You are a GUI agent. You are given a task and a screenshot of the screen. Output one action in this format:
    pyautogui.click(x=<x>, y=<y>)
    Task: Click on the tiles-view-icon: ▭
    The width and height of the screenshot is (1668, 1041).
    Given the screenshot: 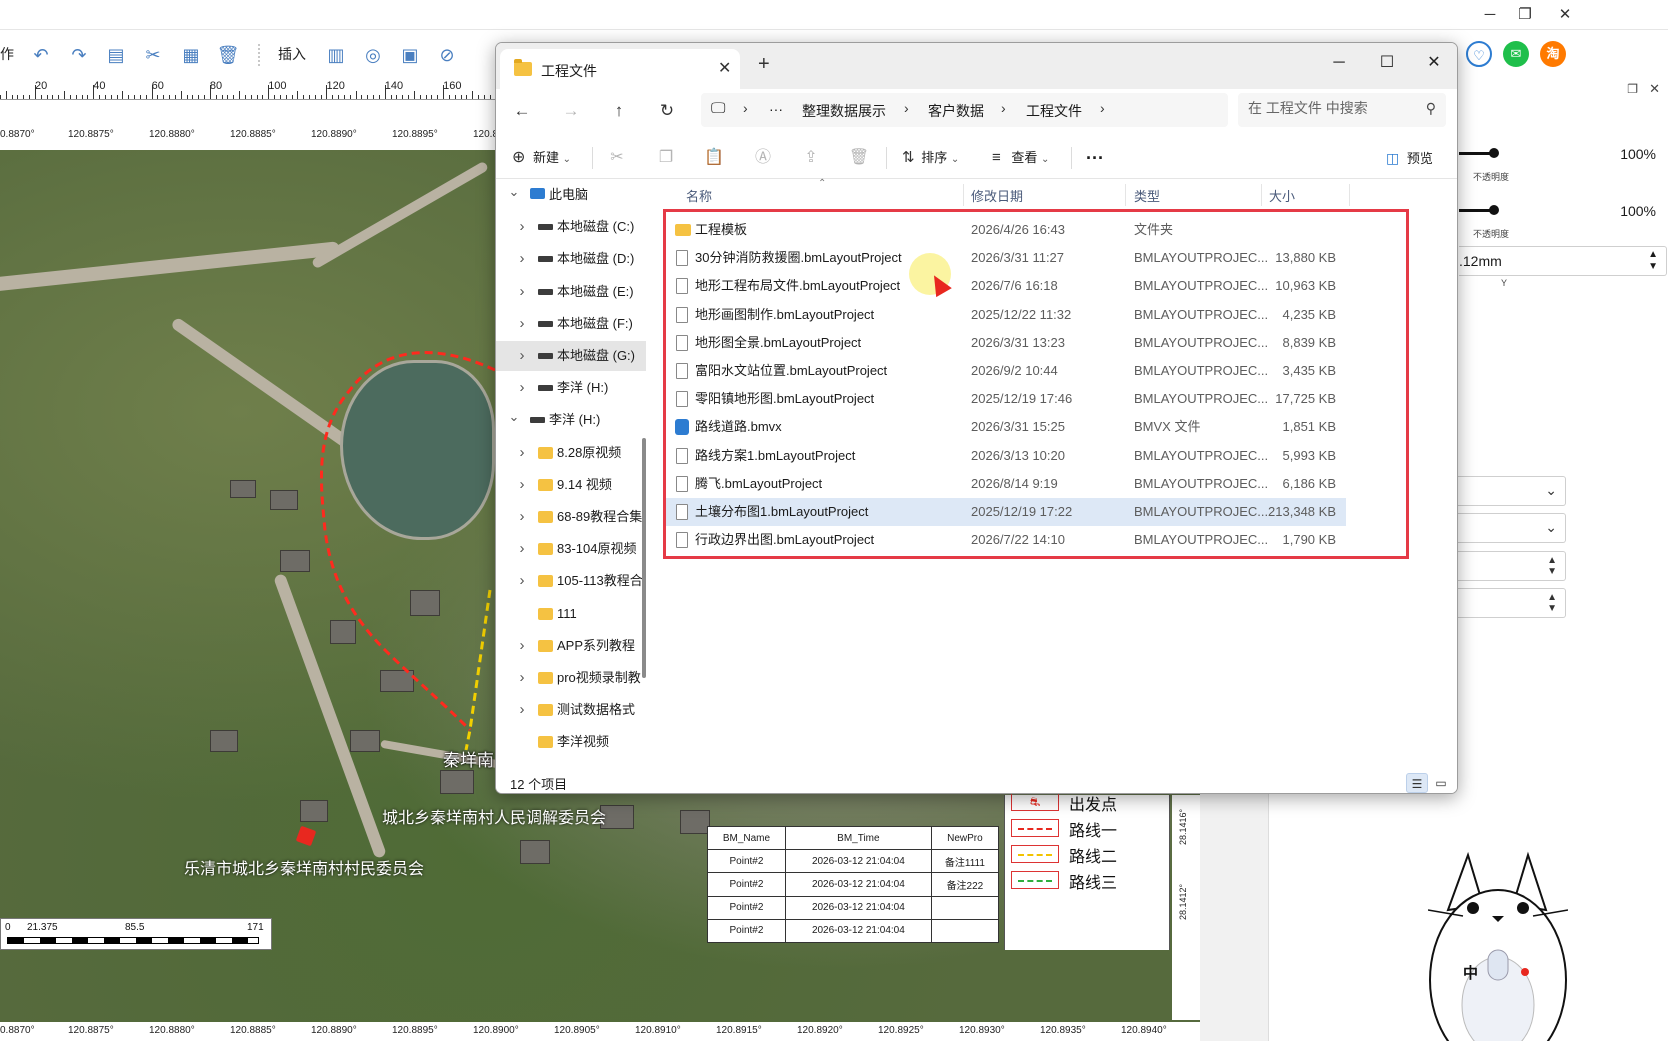 What is the action you would take?
    pyautogui.click(x=1441, y=783)
    